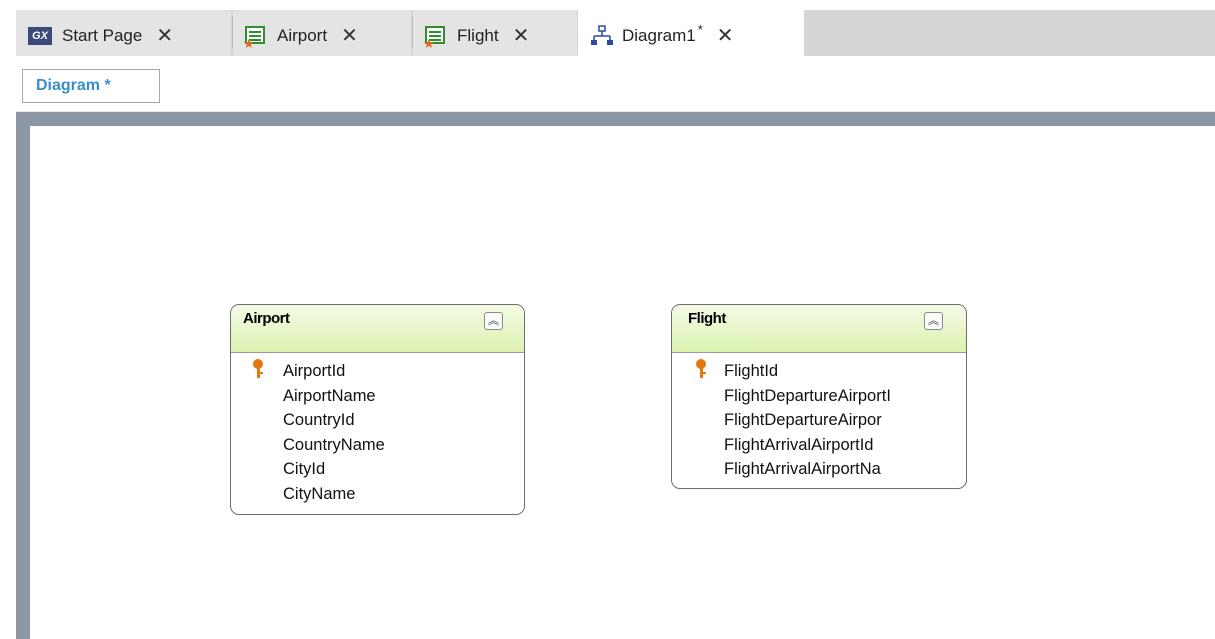  What do you see at coordinates (377, 494) in the screenshot?
I see `attribute-item: CityName` at bounding box center [377, 494].